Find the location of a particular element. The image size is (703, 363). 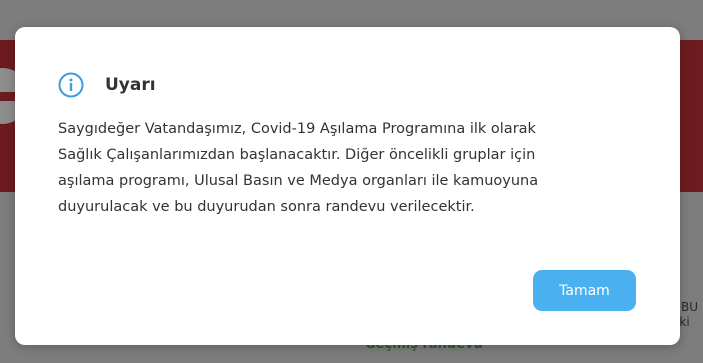

dialog-title: Uyarı is located at coordinates (130, 85).